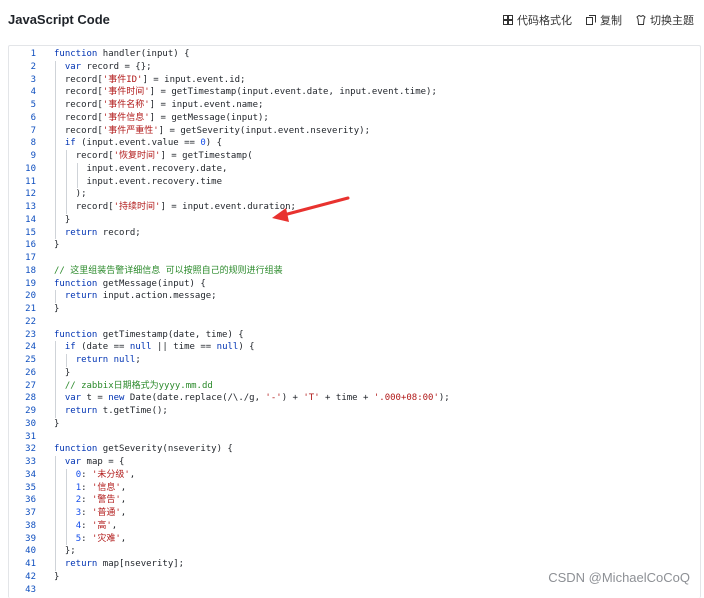 Image resolution: width=704 pixels, height=598 pixels. I want to click on code-line: 34 0: '未分级',, so click(354, 475).